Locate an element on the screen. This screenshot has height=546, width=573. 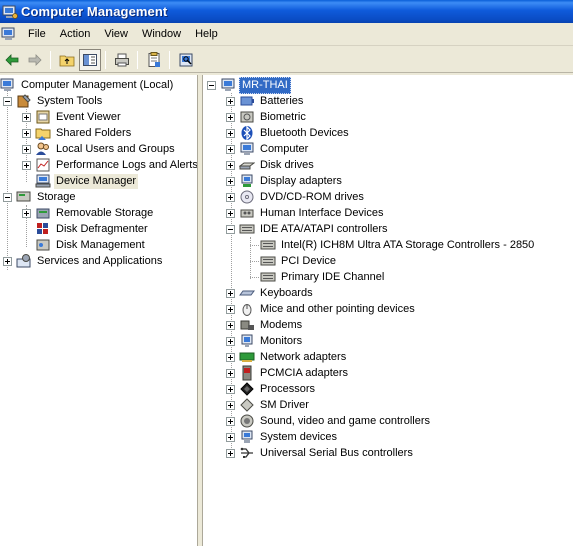
tree-item-computer-management: Computer Management (Local) is located at coordinates (87, 85).